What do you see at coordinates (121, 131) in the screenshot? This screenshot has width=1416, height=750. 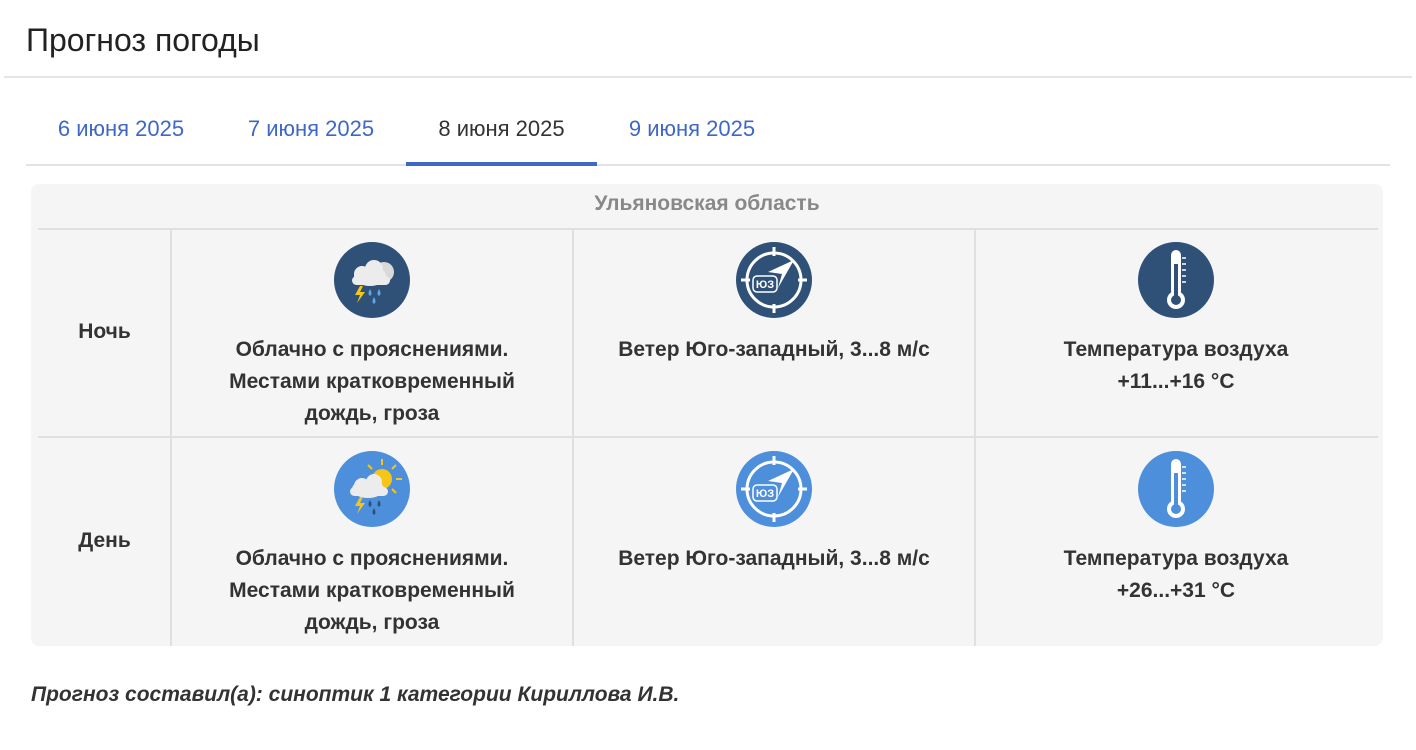 I see `tab-june-6: 6 июня 2025` at bounding box center [121, 131].